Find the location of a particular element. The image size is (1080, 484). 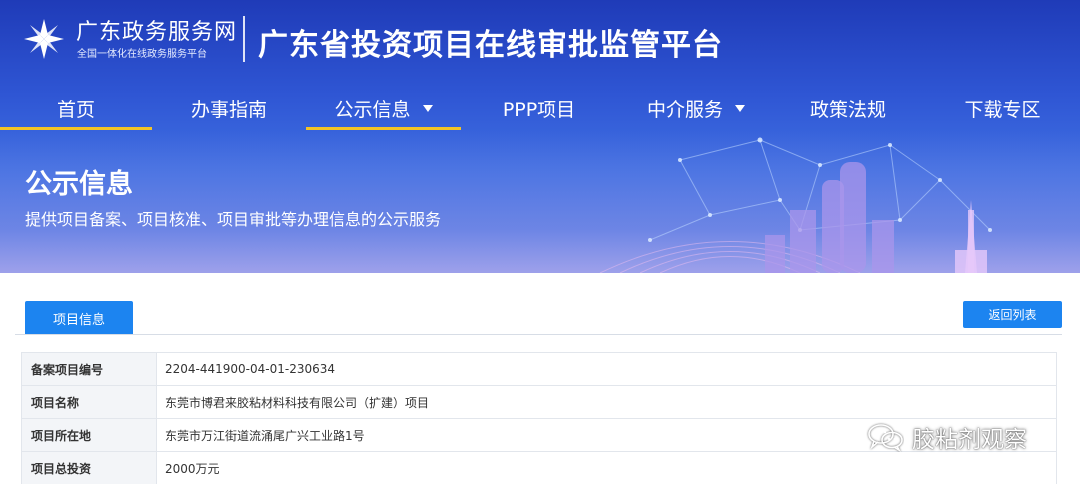

city-skyline-illustration is located at coordinates (795, 205).